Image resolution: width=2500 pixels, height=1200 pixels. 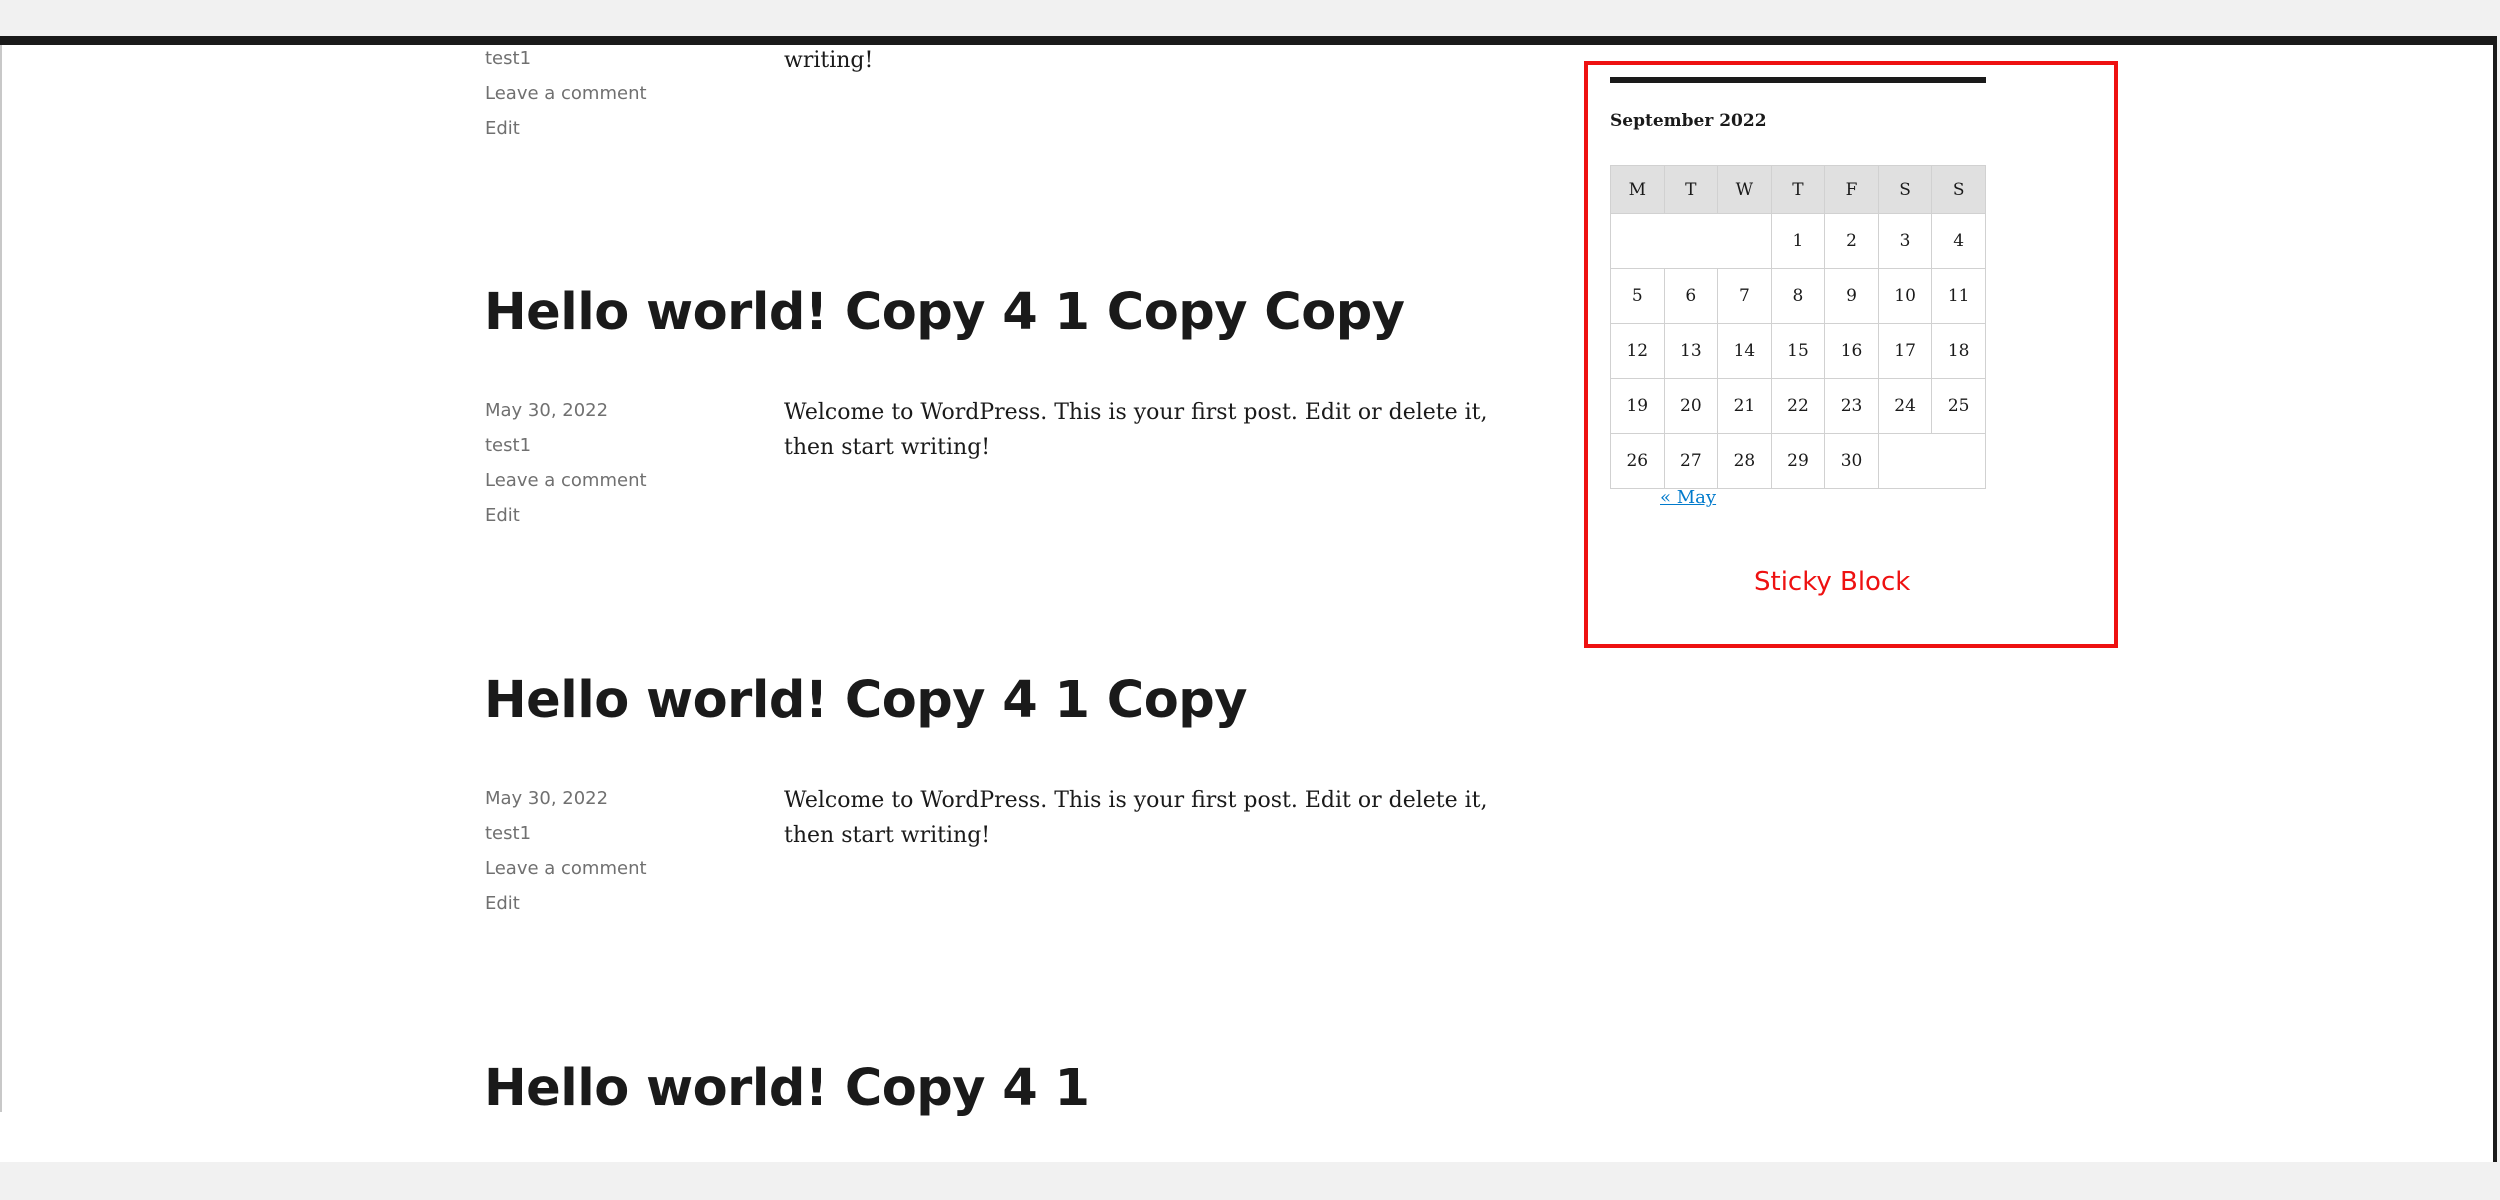 What do you see at coordinates (1905, 241) in the screenshot?
I see `calendar-day: 3` at bounding box center [1905, 241].